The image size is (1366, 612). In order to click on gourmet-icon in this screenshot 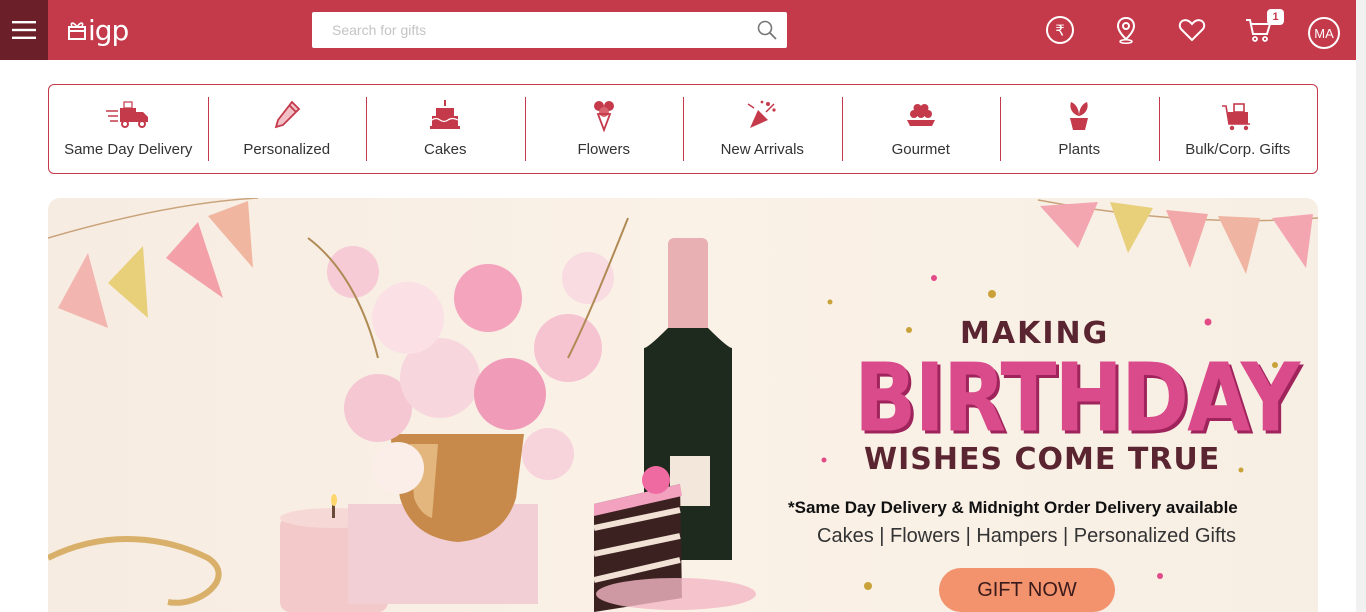, I will do `click(920, 115)`.